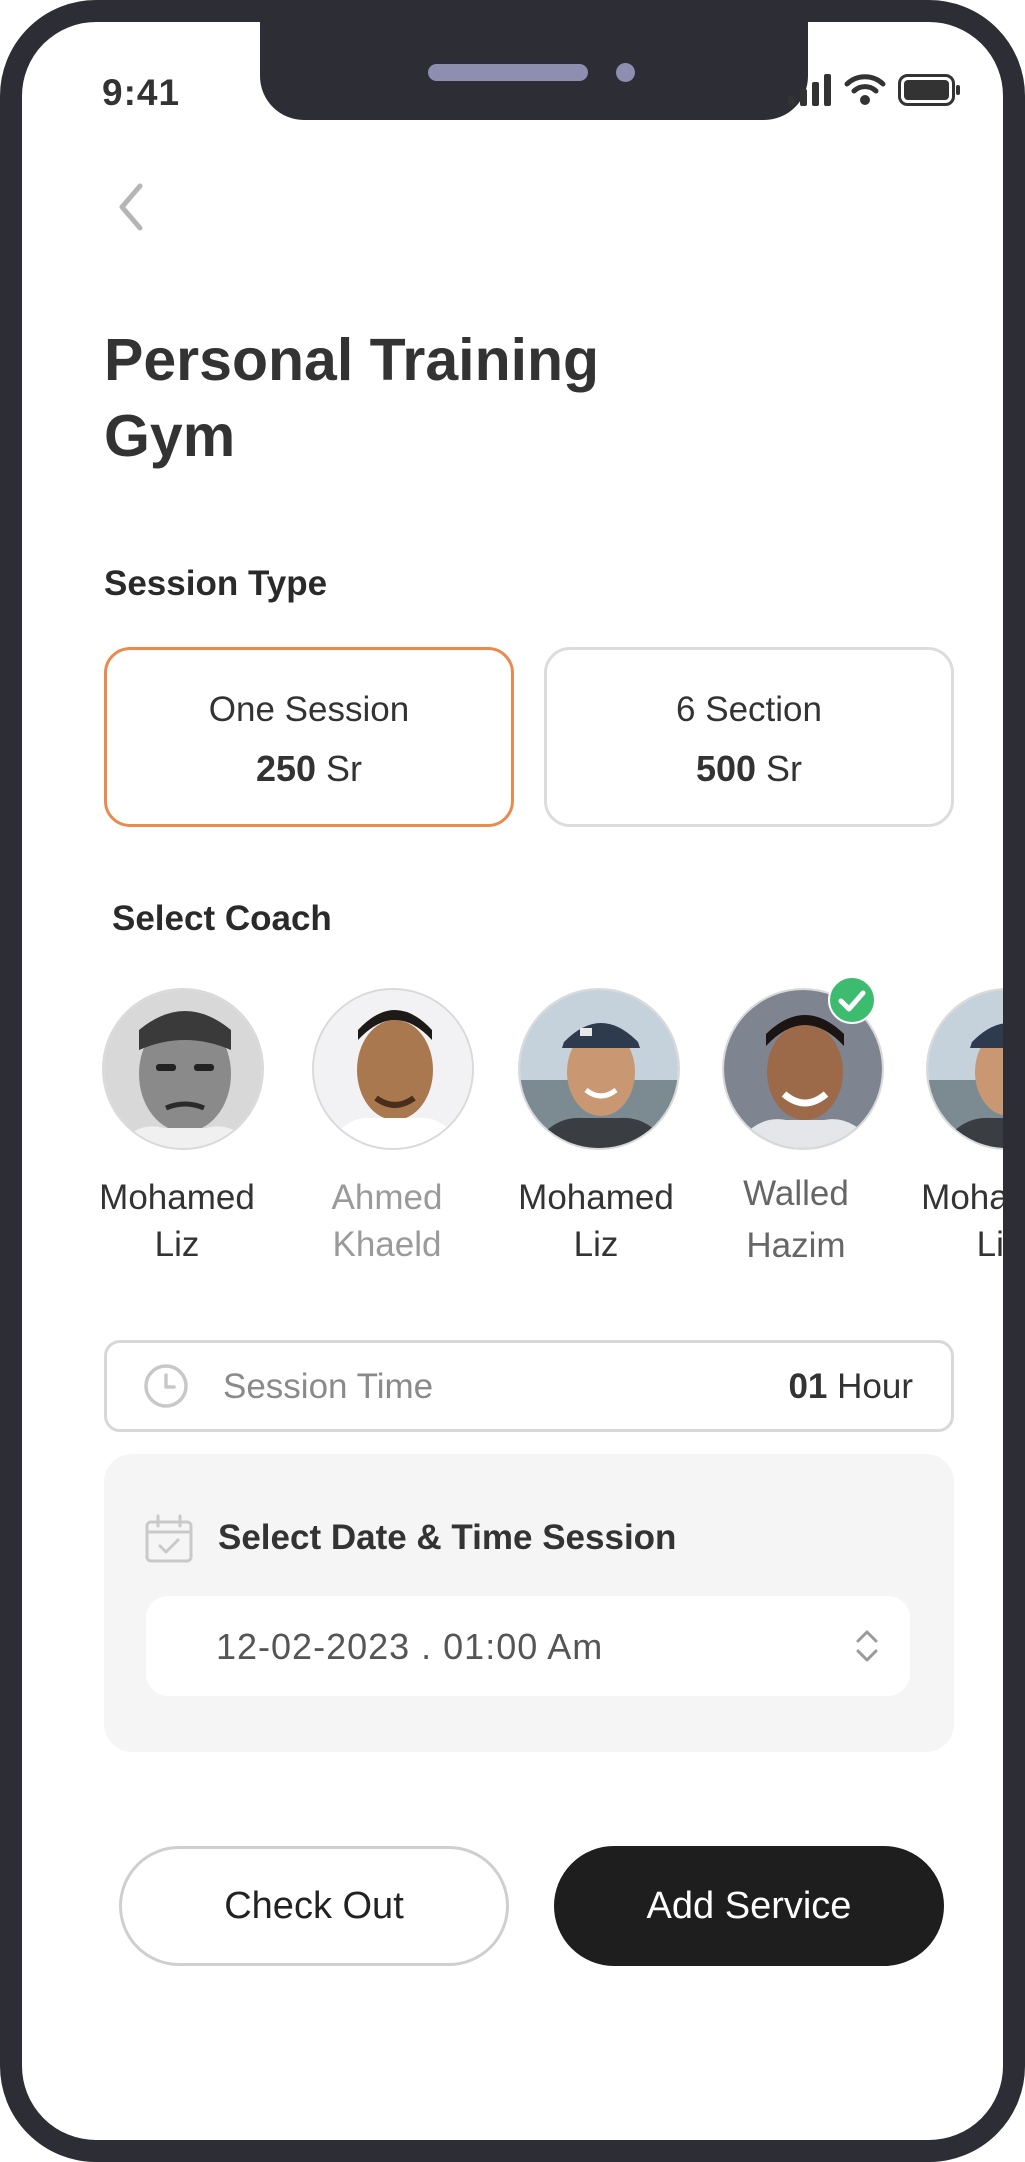  What do you see at coordinates (216, 583) in the screenshot?
I see `session-type-label: Session Type` at bounding box center [216, 583].